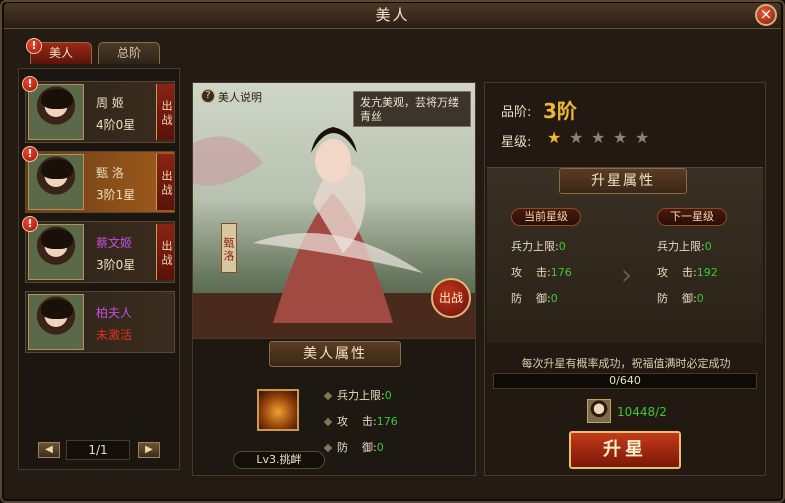  Describe the element at coordinates (278, 410) in the screenshot. I see `skill-icon` at that location.